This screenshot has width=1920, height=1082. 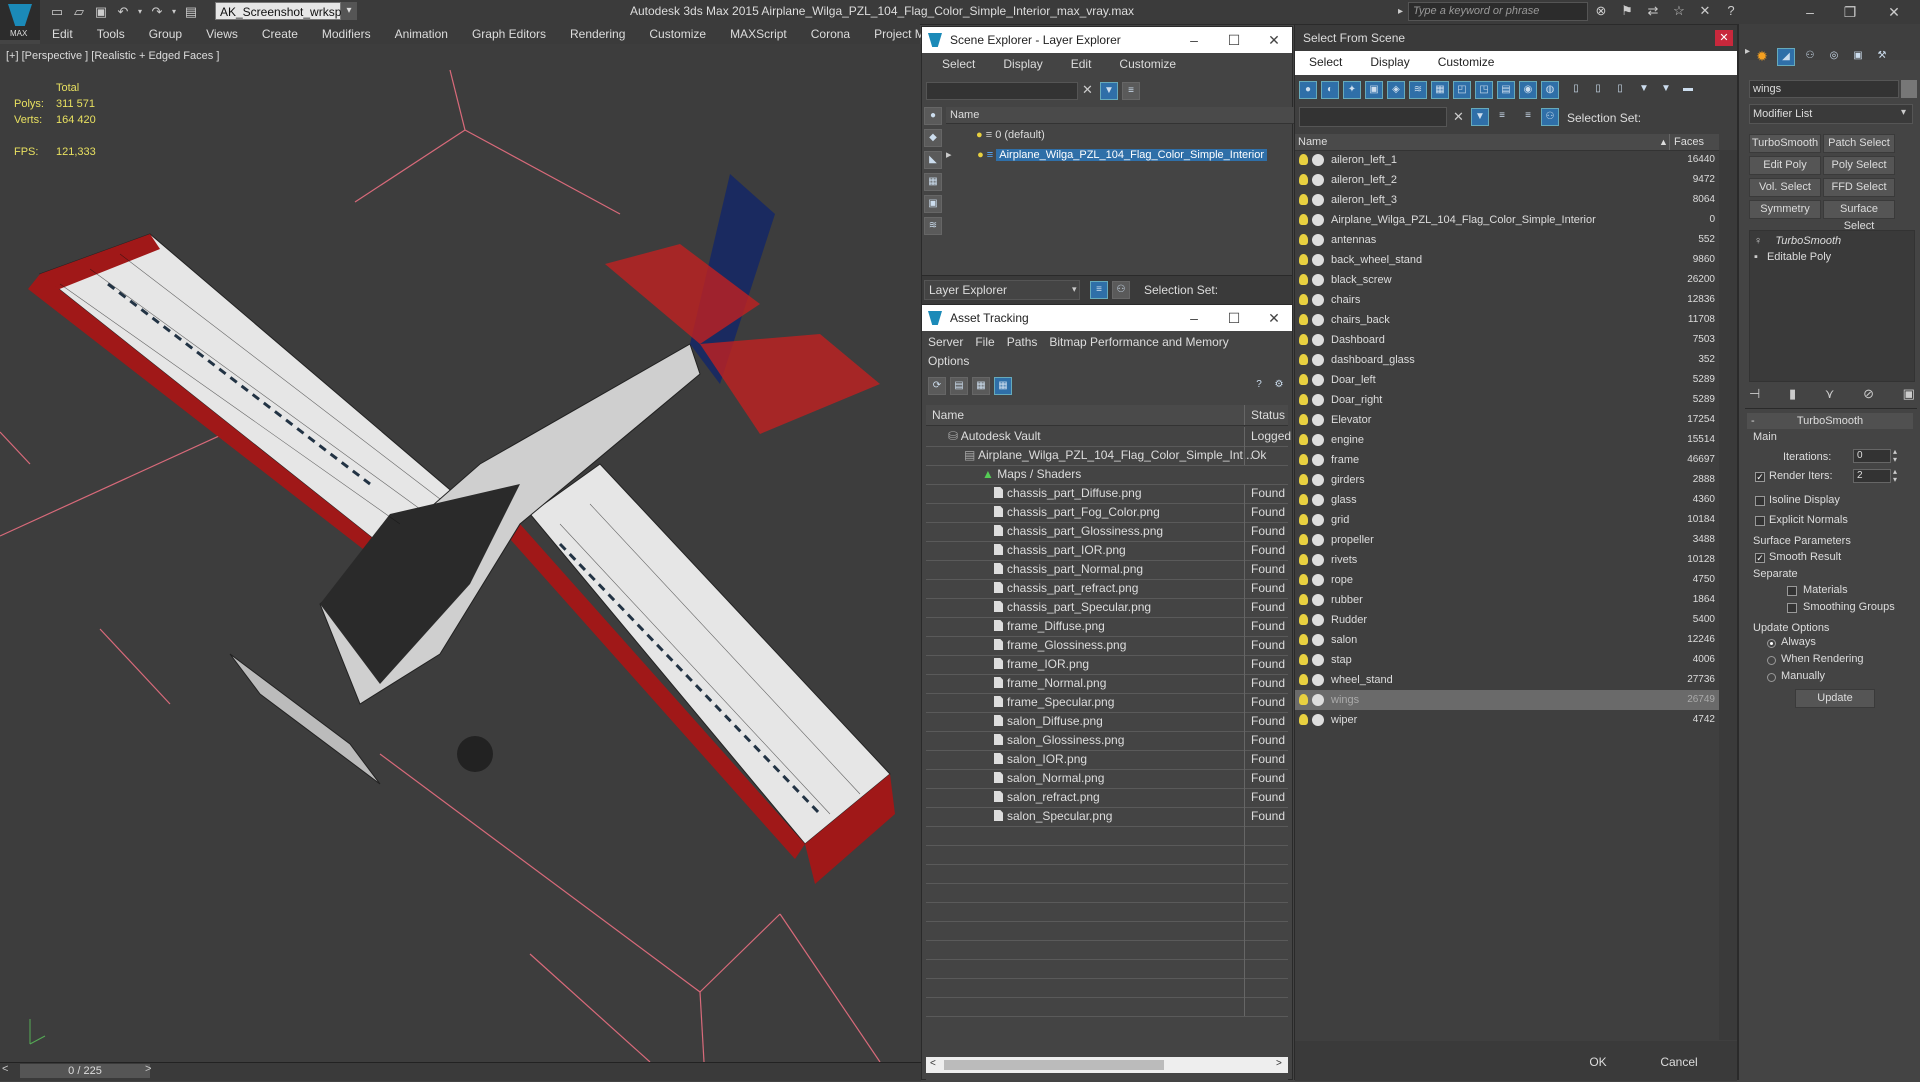 I want to click on when-rendering-radio, so click(x=1771, y=660).